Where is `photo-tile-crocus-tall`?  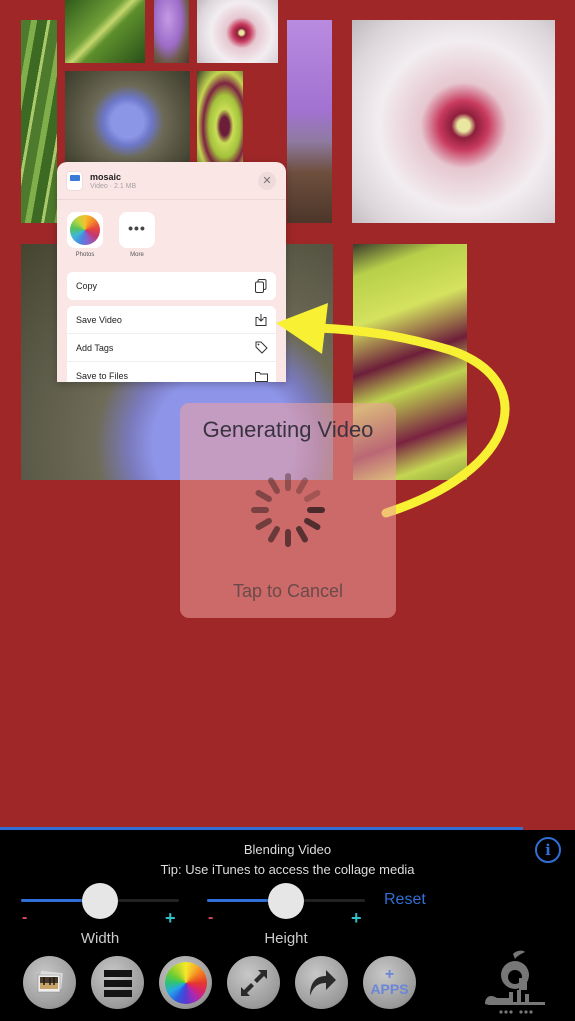 photo-tile-crocus-tall is located at coordinates (309, 121).